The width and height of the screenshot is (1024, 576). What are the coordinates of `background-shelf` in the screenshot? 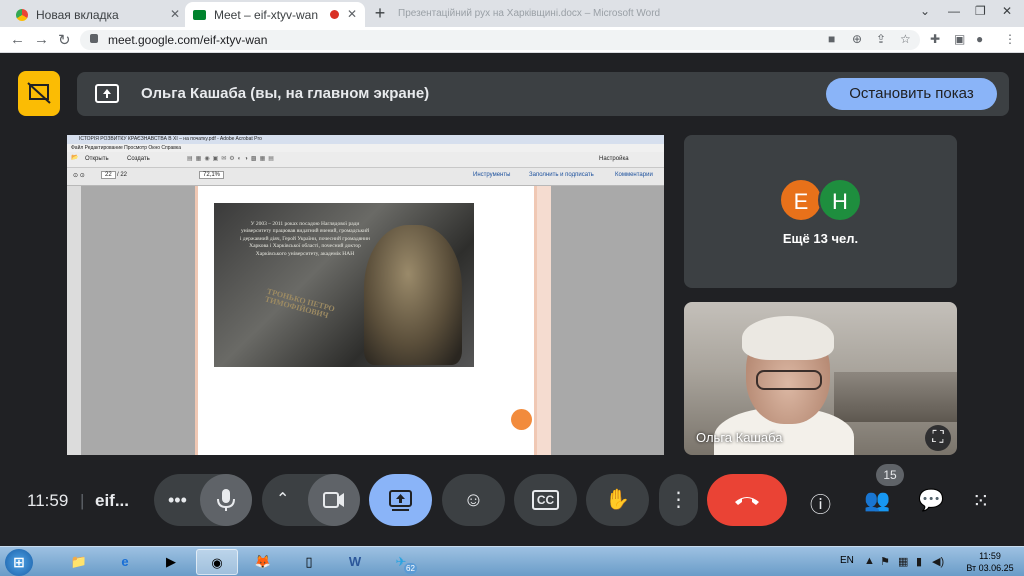 It's located at (895, 397).